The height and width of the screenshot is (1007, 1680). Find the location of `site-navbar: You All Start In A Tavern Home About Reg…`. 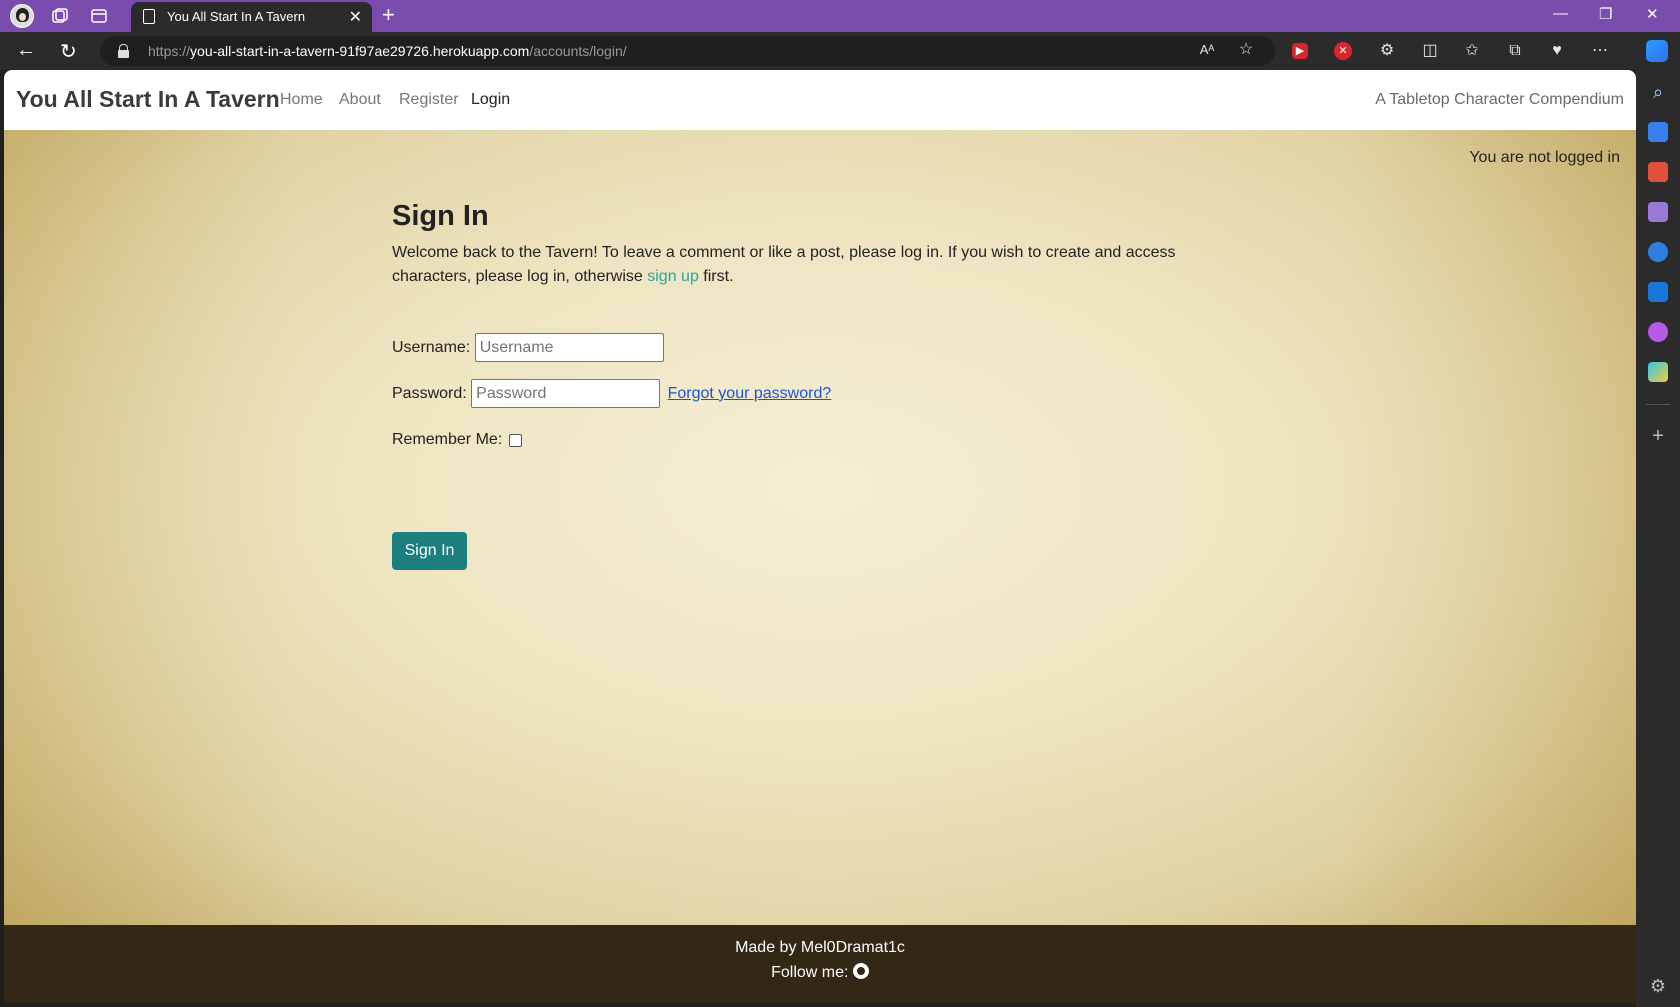

site-navbar: You All Start In A Tavern Home About Reg… is located at coordinates (820, 100).